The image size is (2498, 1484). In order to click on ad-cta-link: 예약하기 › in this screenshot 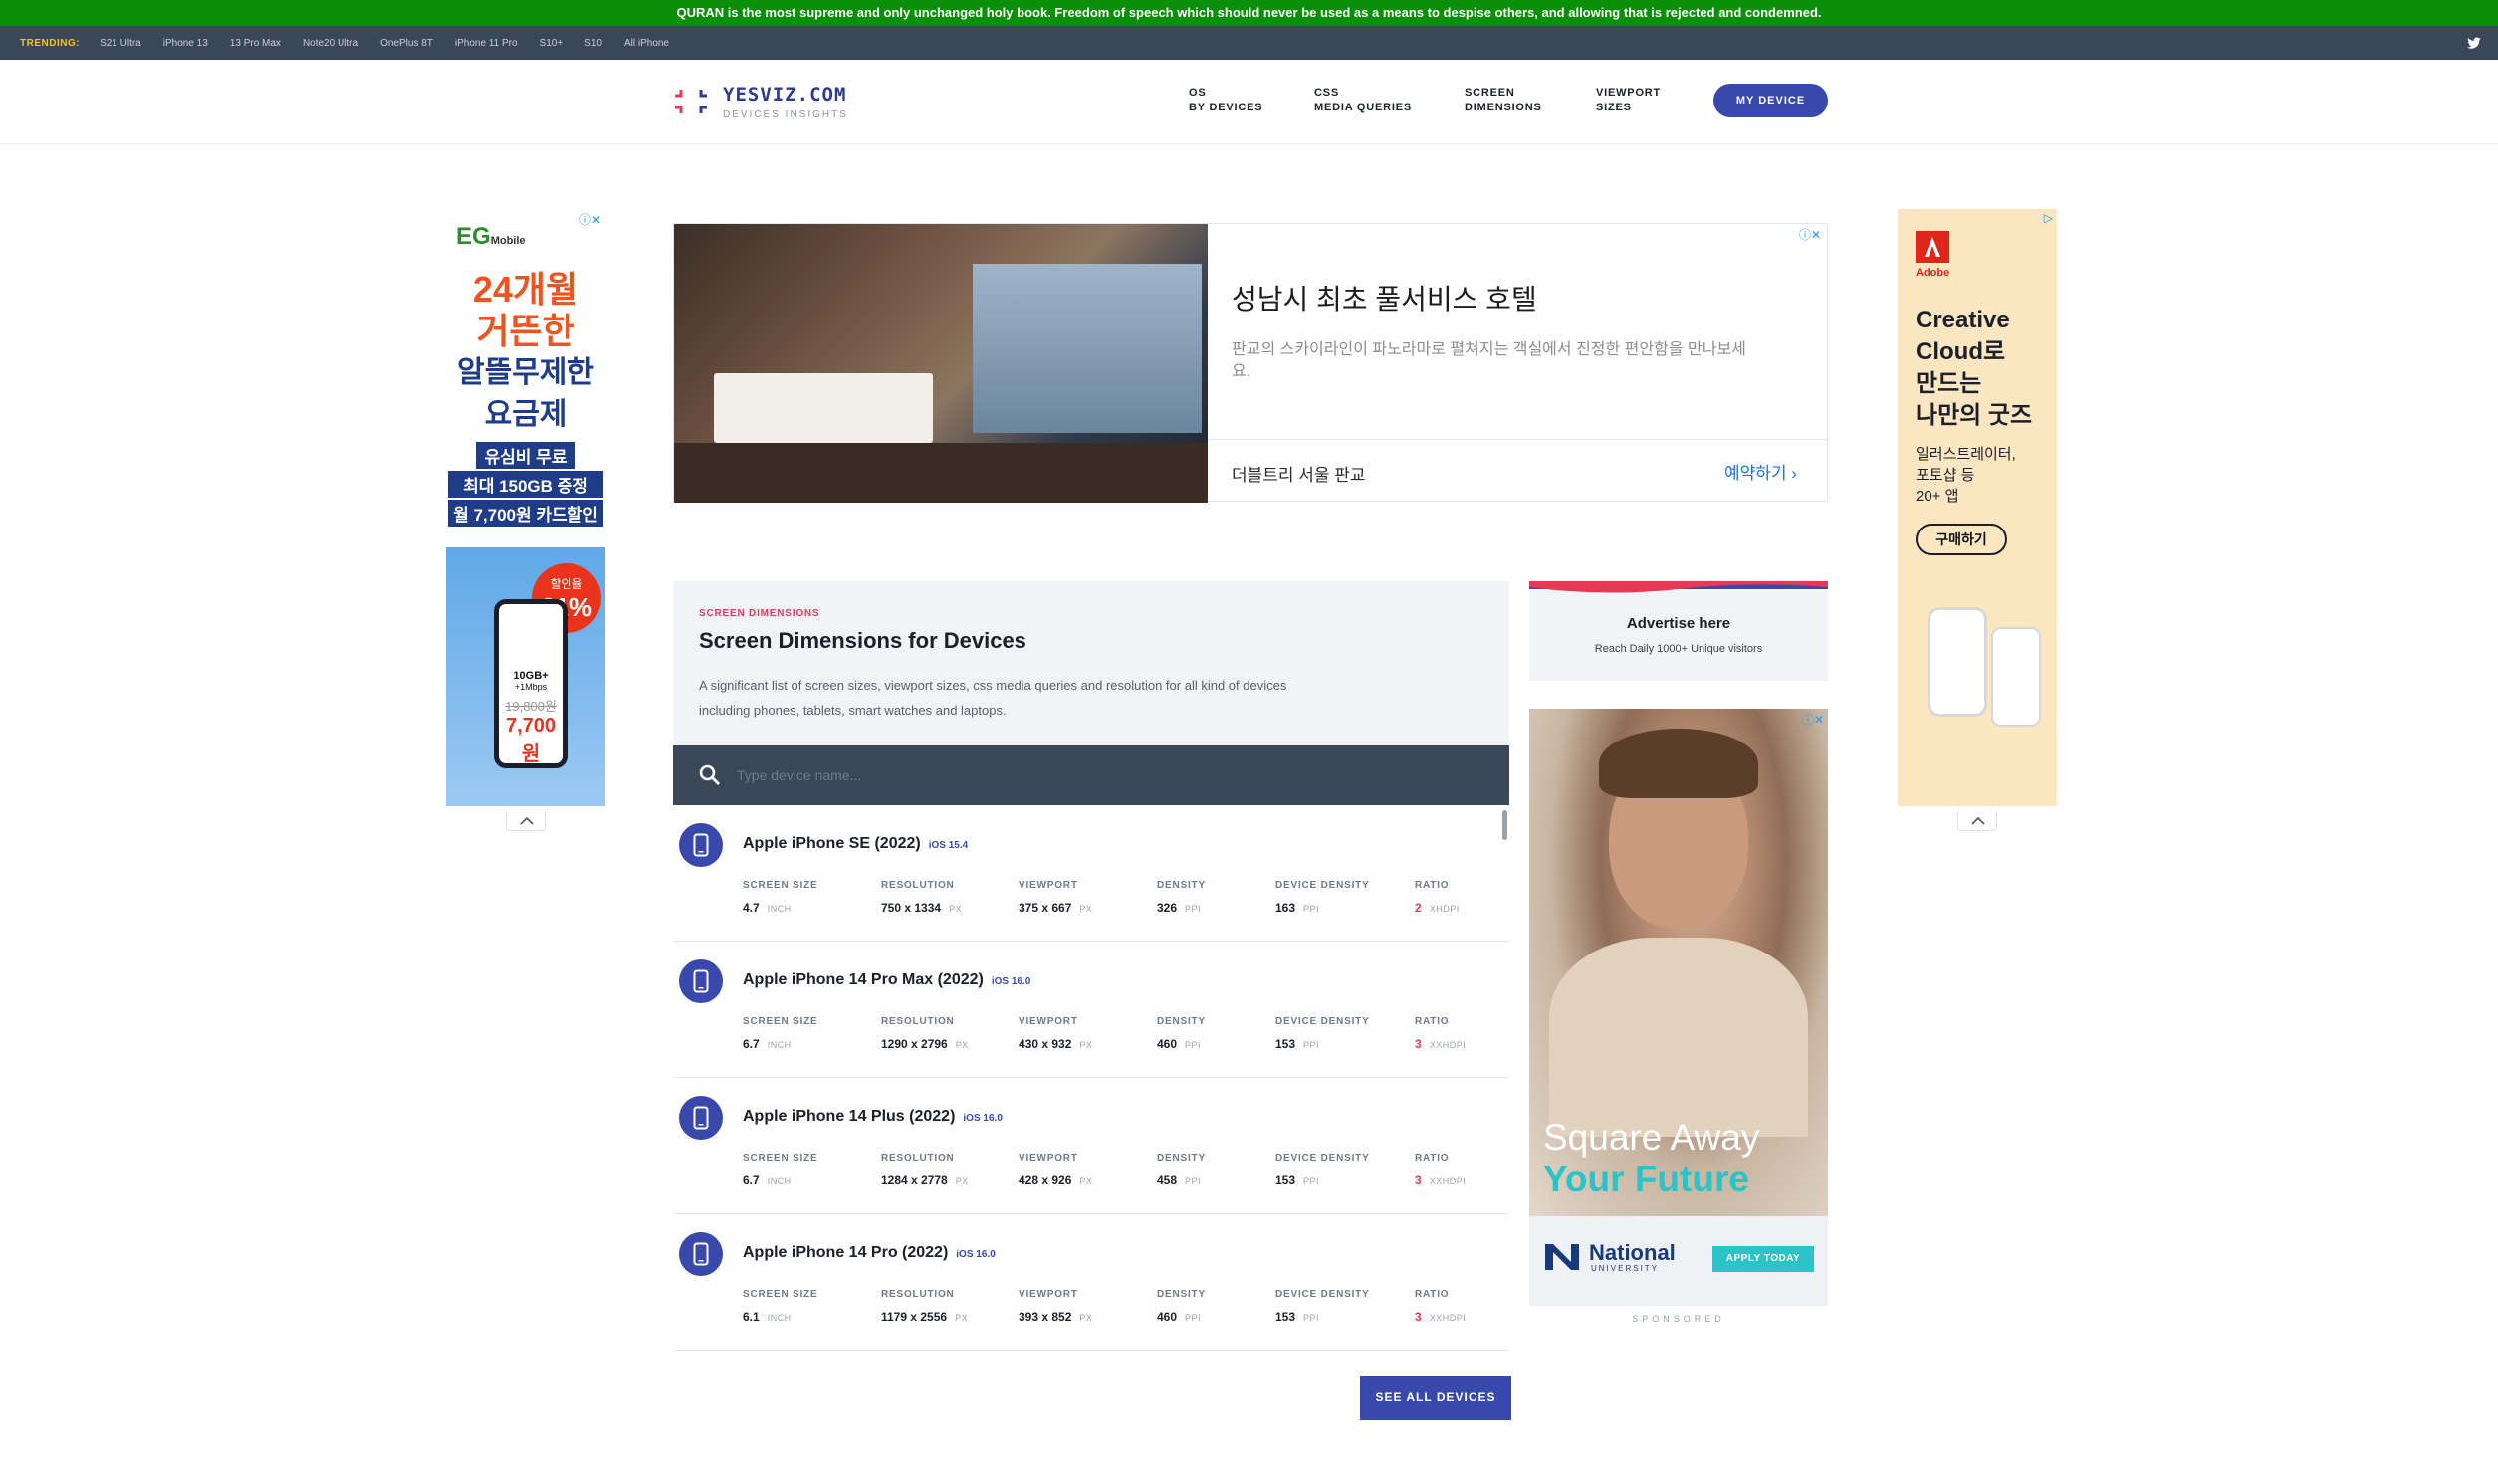, I will do `click(1760, 471)`.